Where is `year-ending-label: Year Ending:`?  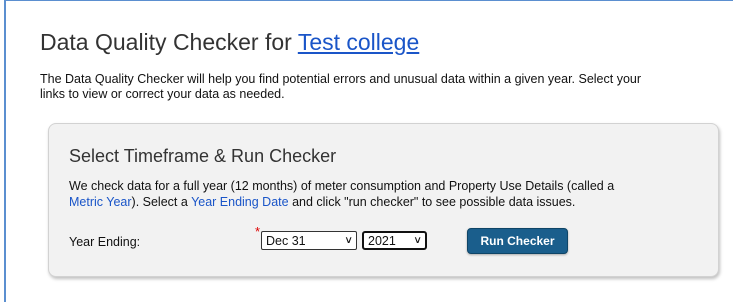
year-ending-label: Year Ending: is located at coordinates (105, 242).